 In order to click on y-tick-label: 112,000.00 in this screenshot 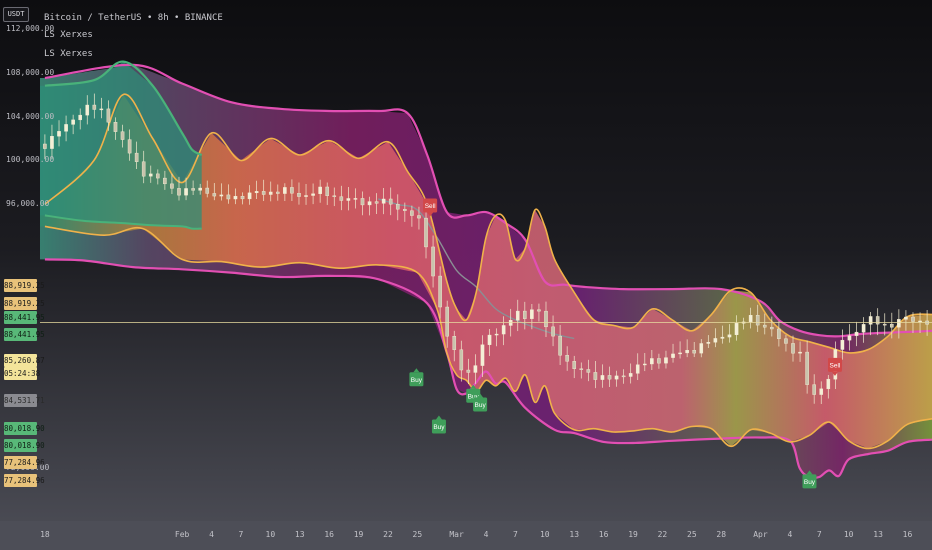, I will do `click(30, 28)`.